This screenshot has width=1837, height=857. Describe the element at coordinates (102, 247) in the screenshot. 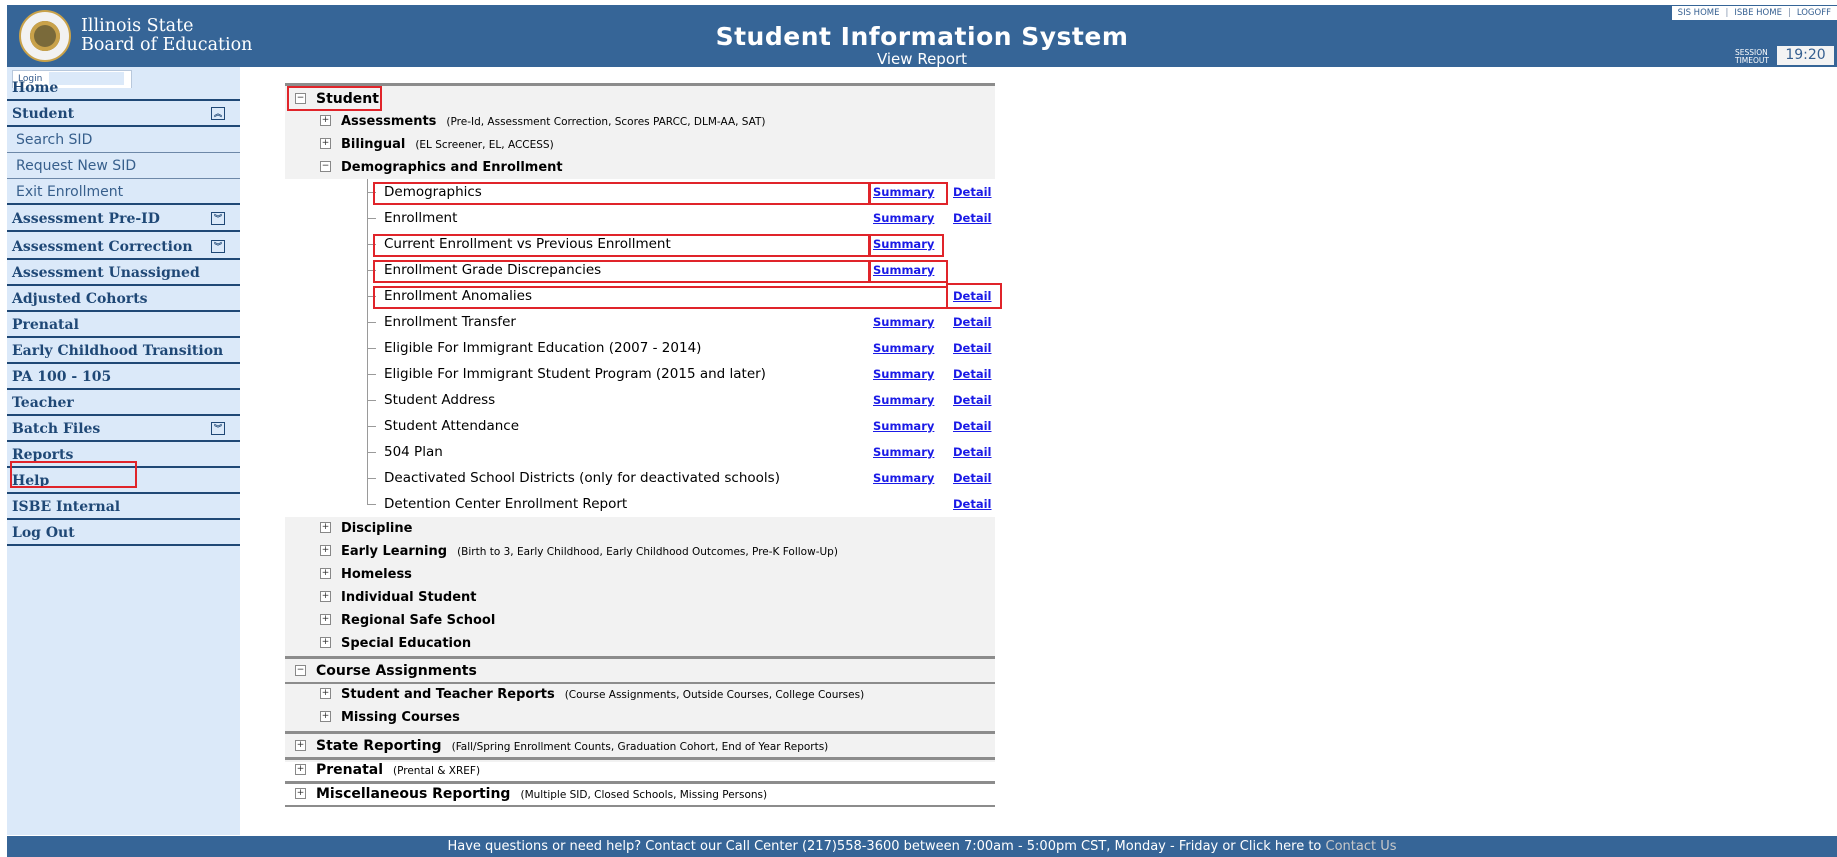

I see `sidebar-item-label: Assessment Correction` at that location.